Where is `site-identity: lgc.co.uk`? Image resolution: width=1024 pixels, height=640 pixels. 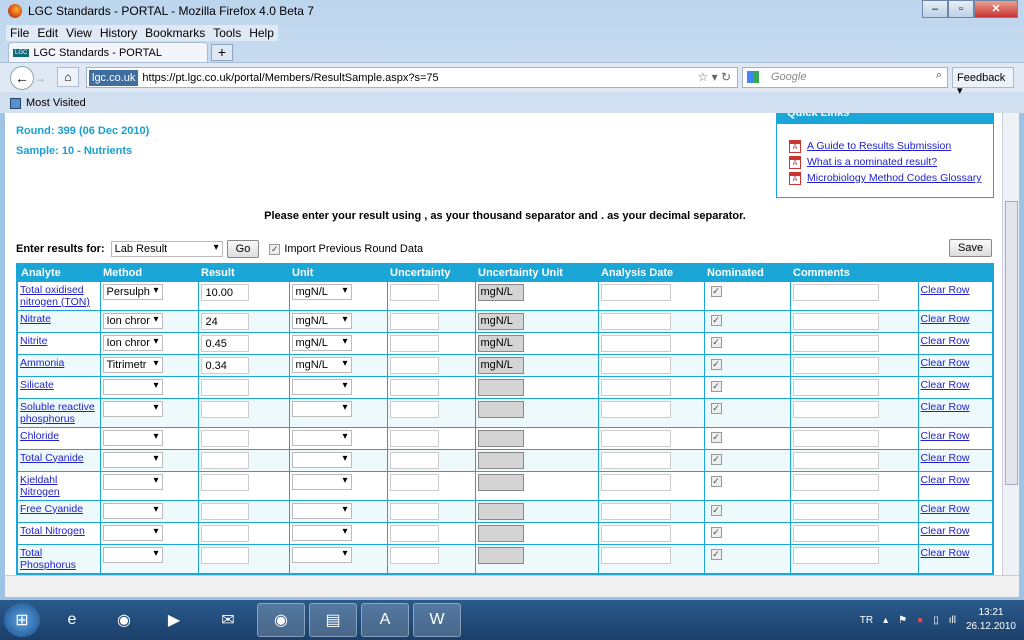 site-identity: lgc.co.uk is located at coordinates (114, 77).